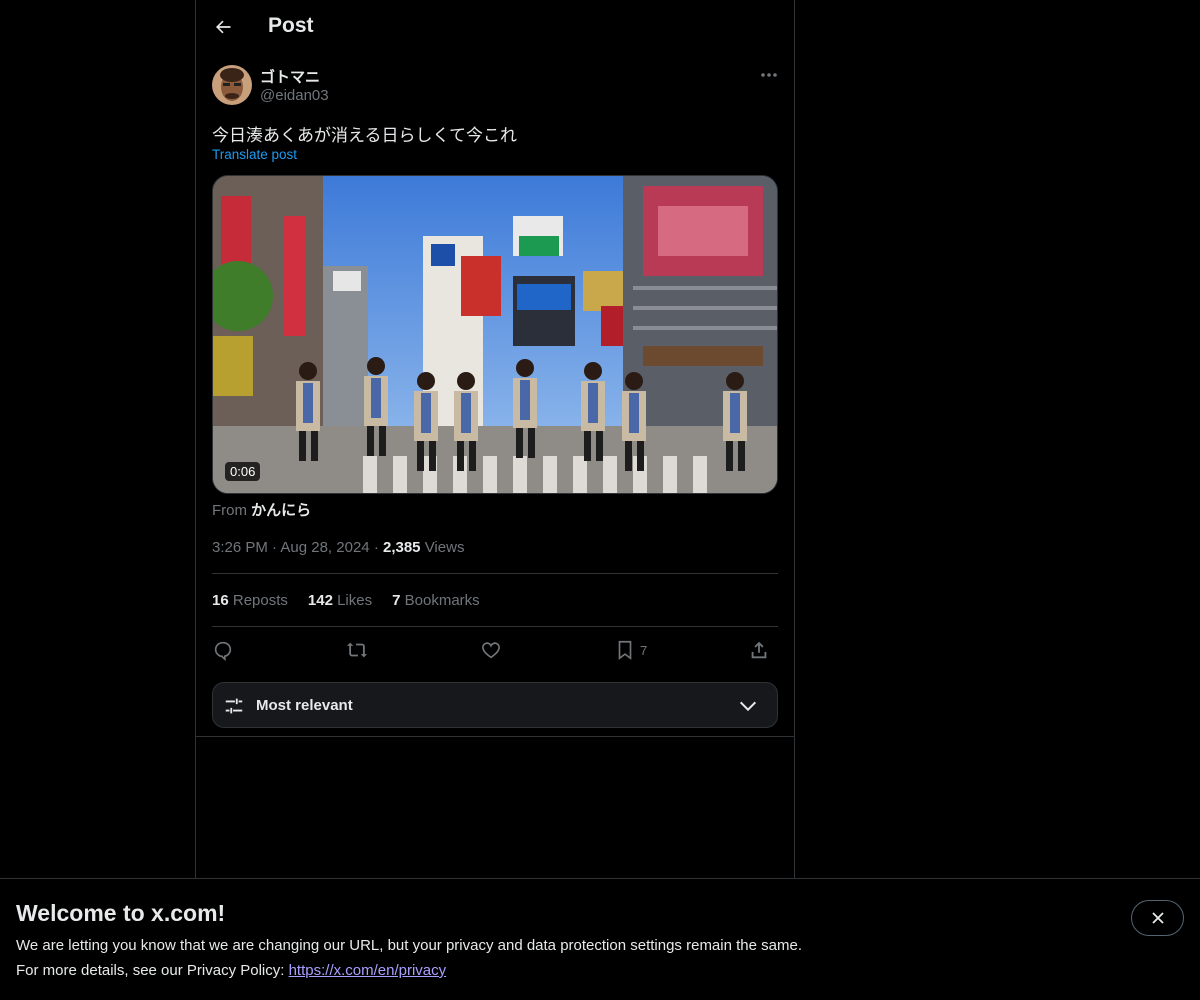  I want to click on views-label: Views, so click(444, 547).